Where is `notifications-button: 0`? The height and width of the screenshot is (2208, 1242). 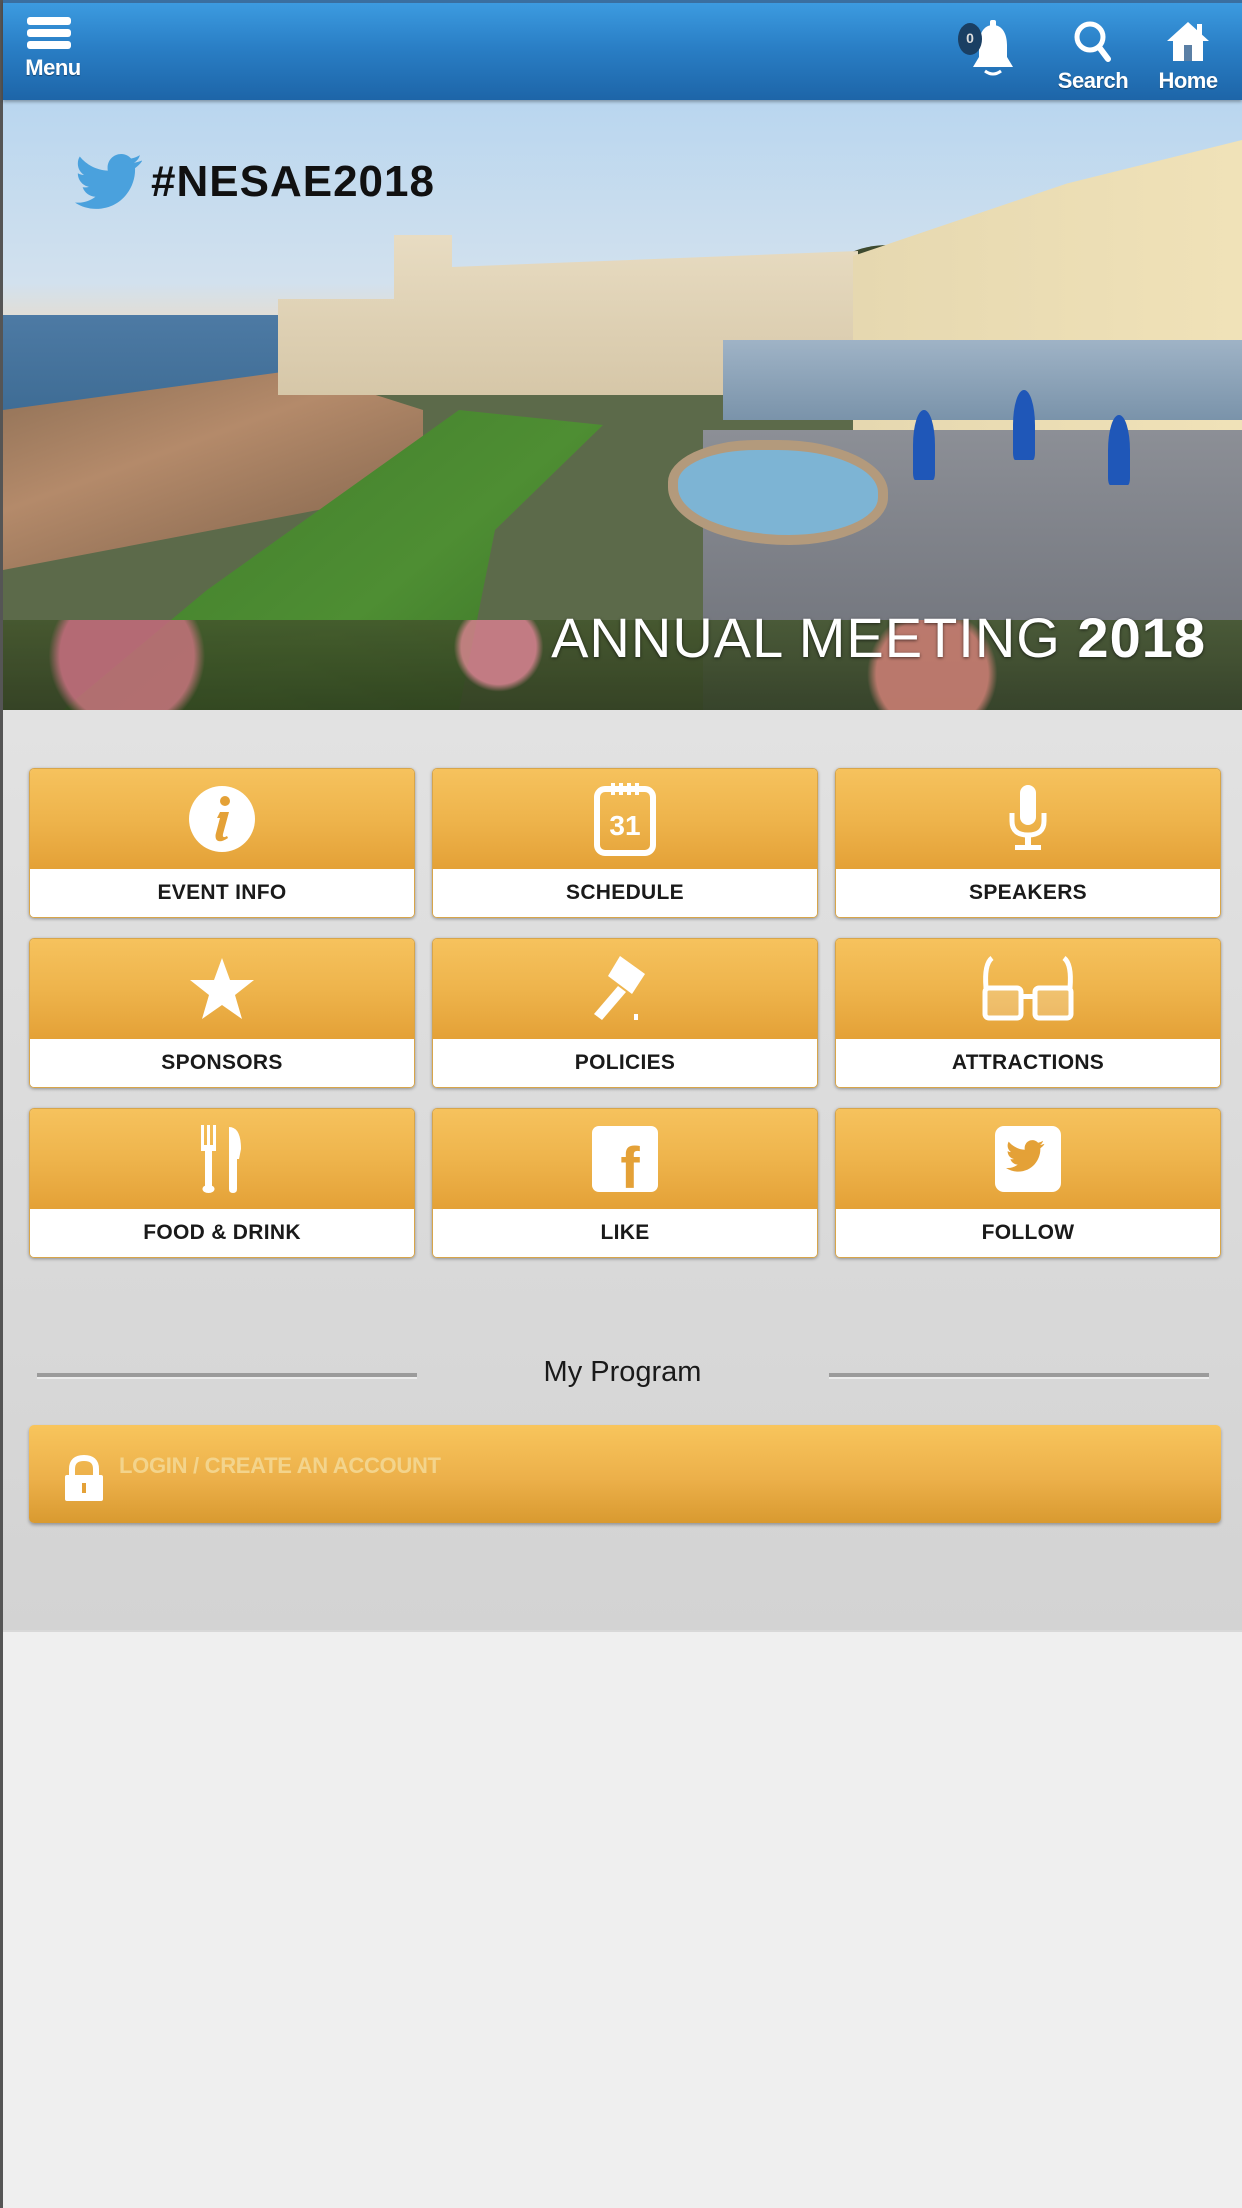 notifications-button: 0 is located at coordinates (990, 49).